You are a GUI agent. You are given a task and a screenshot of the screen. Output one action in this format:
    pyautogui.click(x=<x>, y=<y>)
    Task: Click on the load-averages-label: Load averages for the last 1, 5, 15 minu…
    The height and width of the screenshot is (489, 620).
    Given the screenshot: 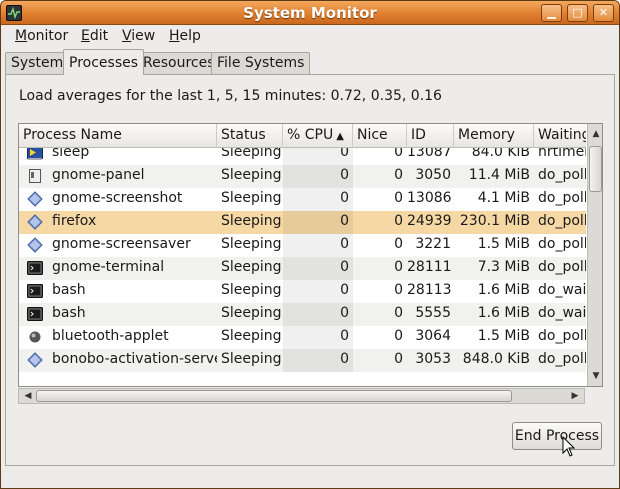 What is the action you would take?
    pyautogui.click(x=230, y=96)
    